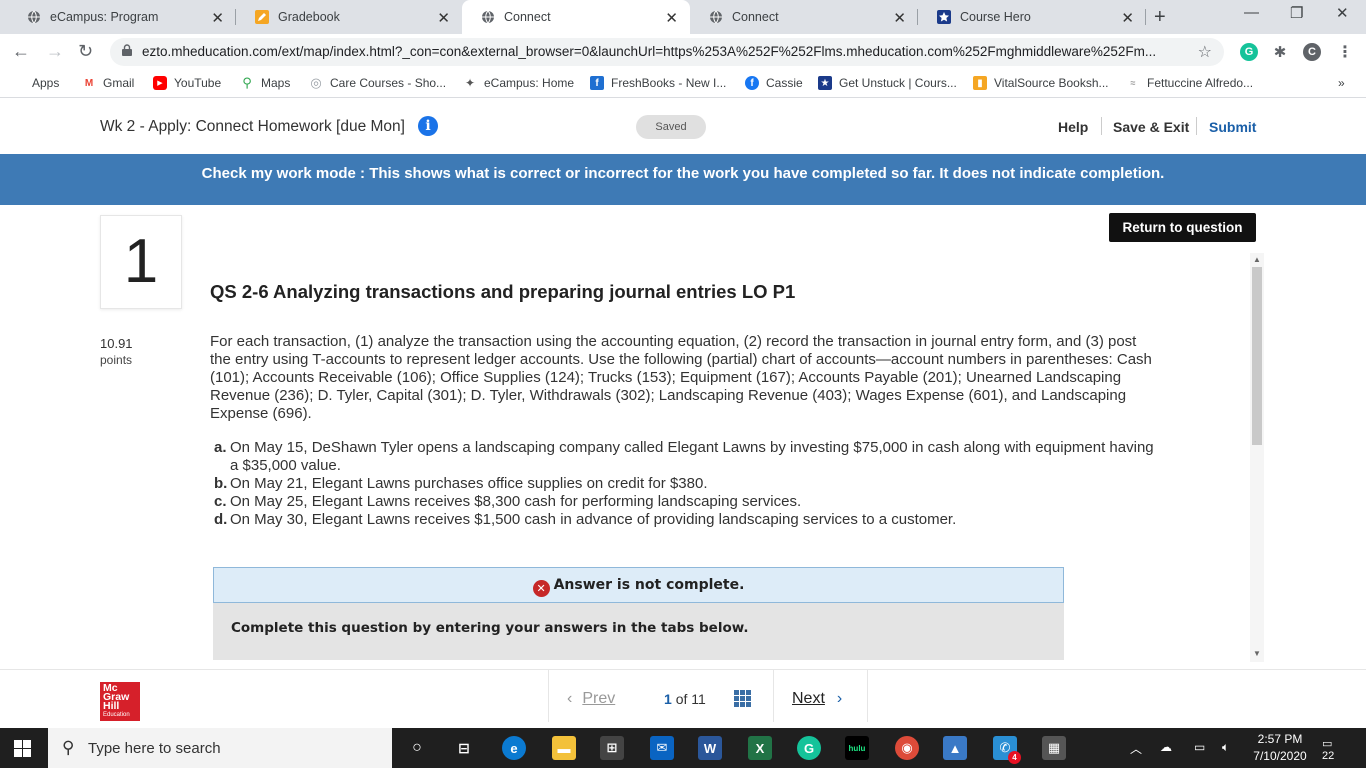 The height and width of the screenshot is (768, 1366). I want to click on excel-icon: X, so click(760, 748).